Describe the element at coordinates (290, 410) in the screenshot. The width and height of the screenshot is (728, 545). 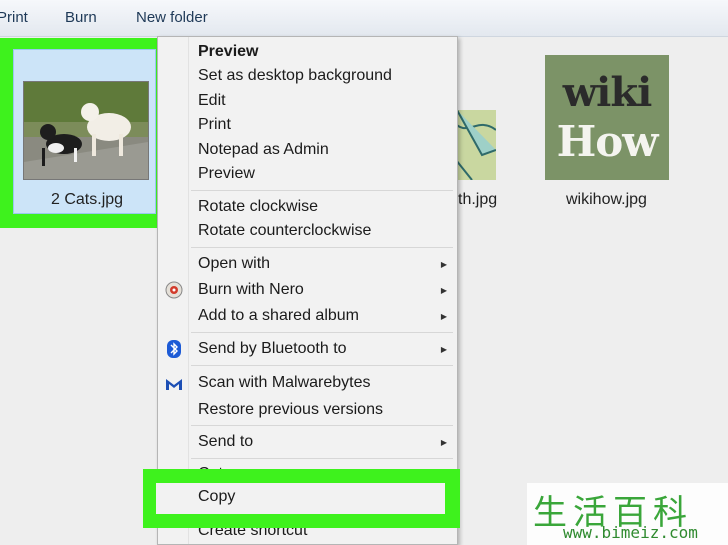
I see `menu-item-restore-previous-versions: Restore previous versions` at that location.